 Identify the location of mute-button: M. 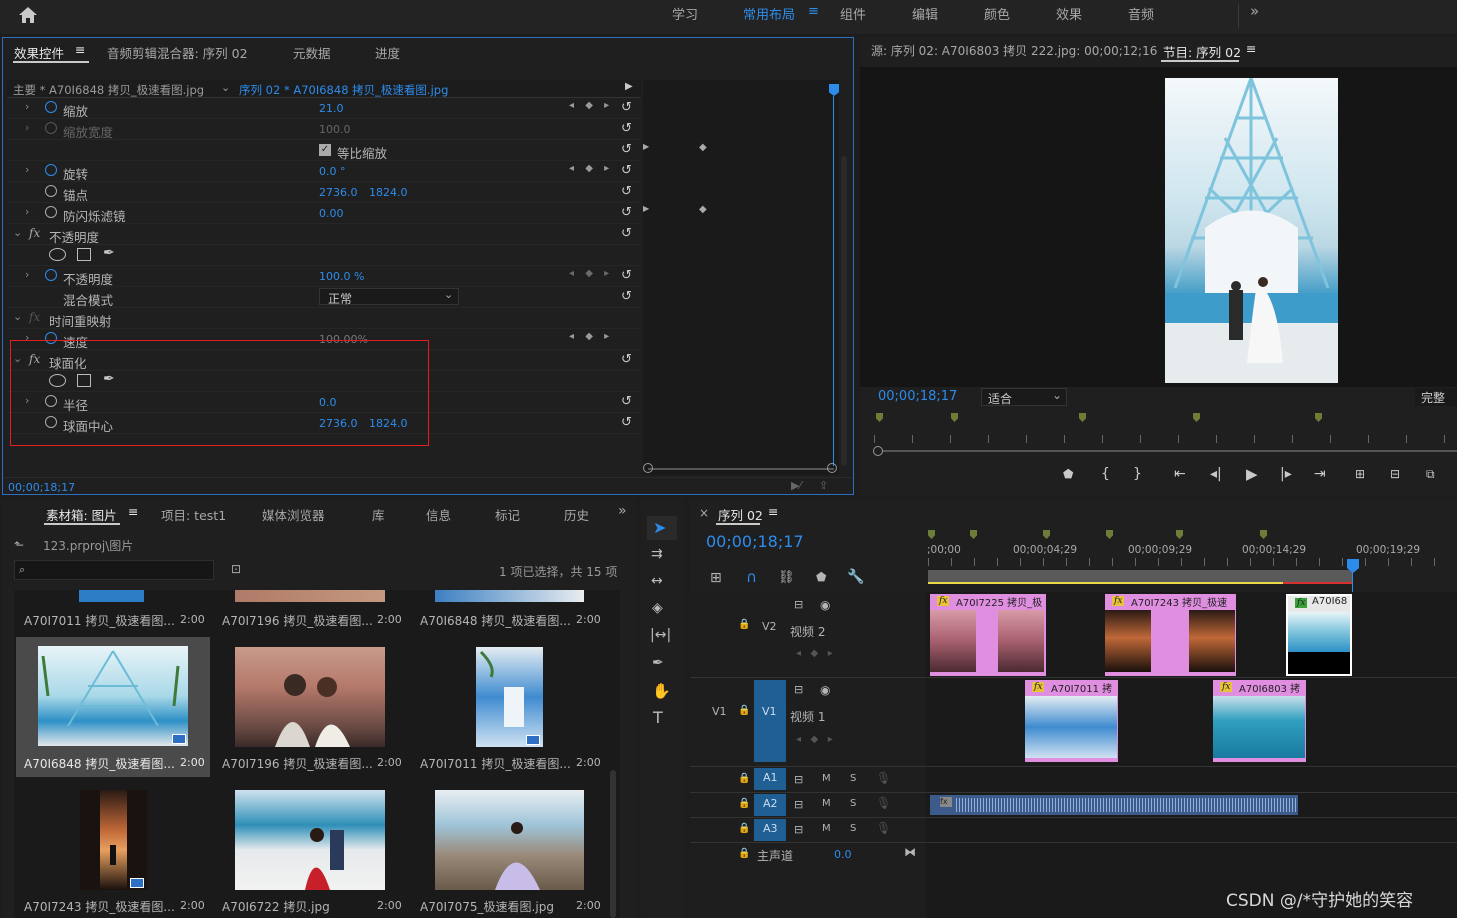
(826, 778).